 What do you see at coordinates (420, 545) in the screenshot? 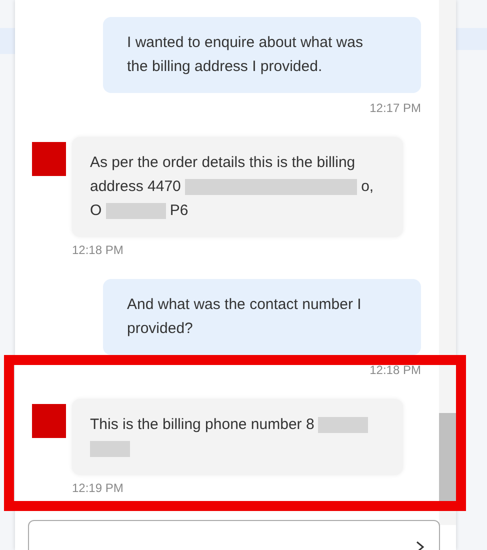
I see `send-icon` at bounding box center [420, 545].